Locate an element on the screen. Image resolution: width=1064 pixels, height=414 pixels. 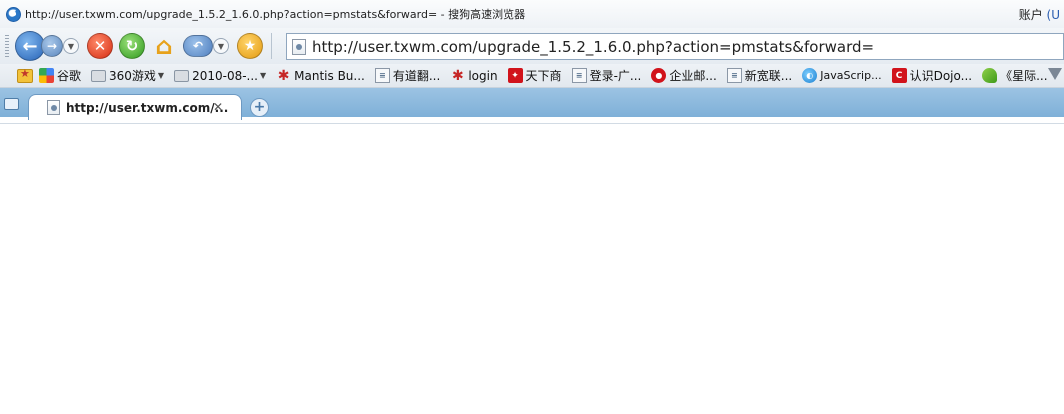
favorite-item: ✱ login is located at coordinates (474, 75).